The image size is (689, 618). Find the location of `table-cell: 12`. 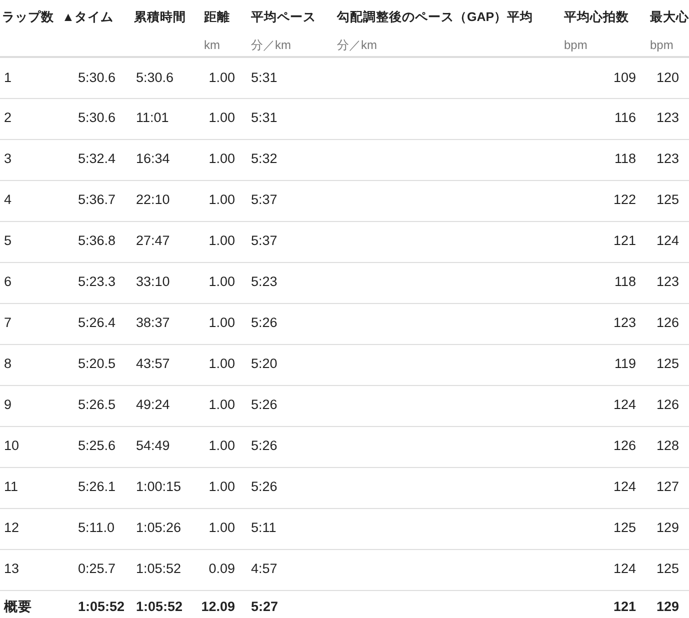

table-cell: 12 is located at coordinates (12, 528).